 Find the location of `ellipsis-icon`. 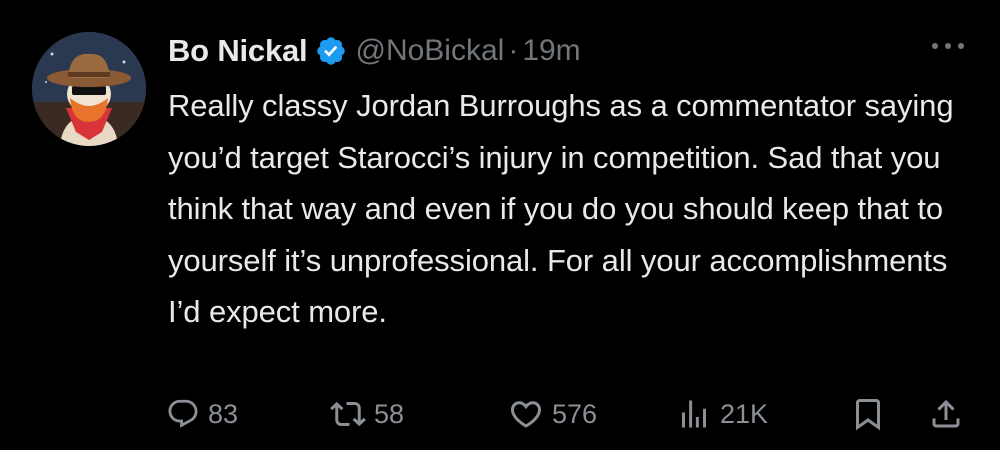

ellipsis-icon is located at coordinates (948, 46).